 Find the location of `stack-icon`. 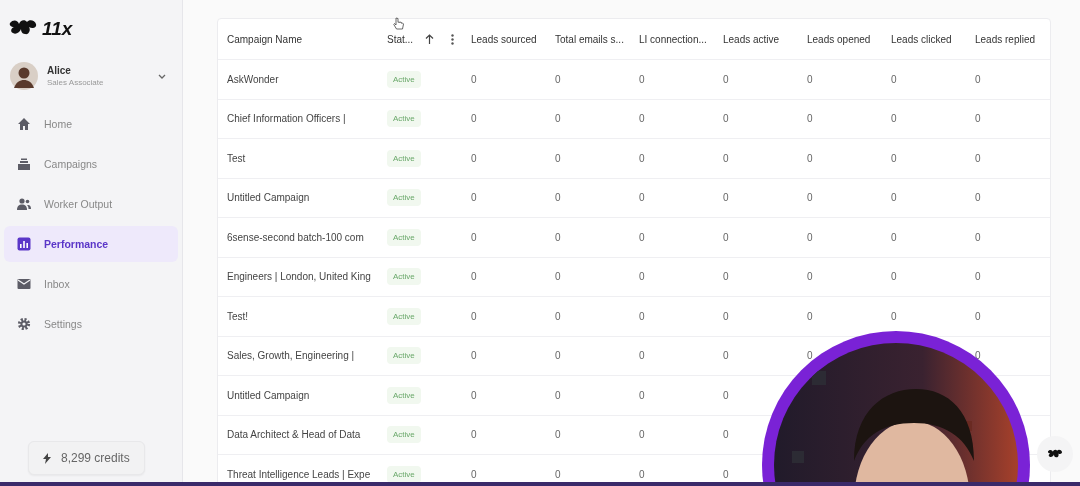

stack-icon is located at coordinates (24, 164).